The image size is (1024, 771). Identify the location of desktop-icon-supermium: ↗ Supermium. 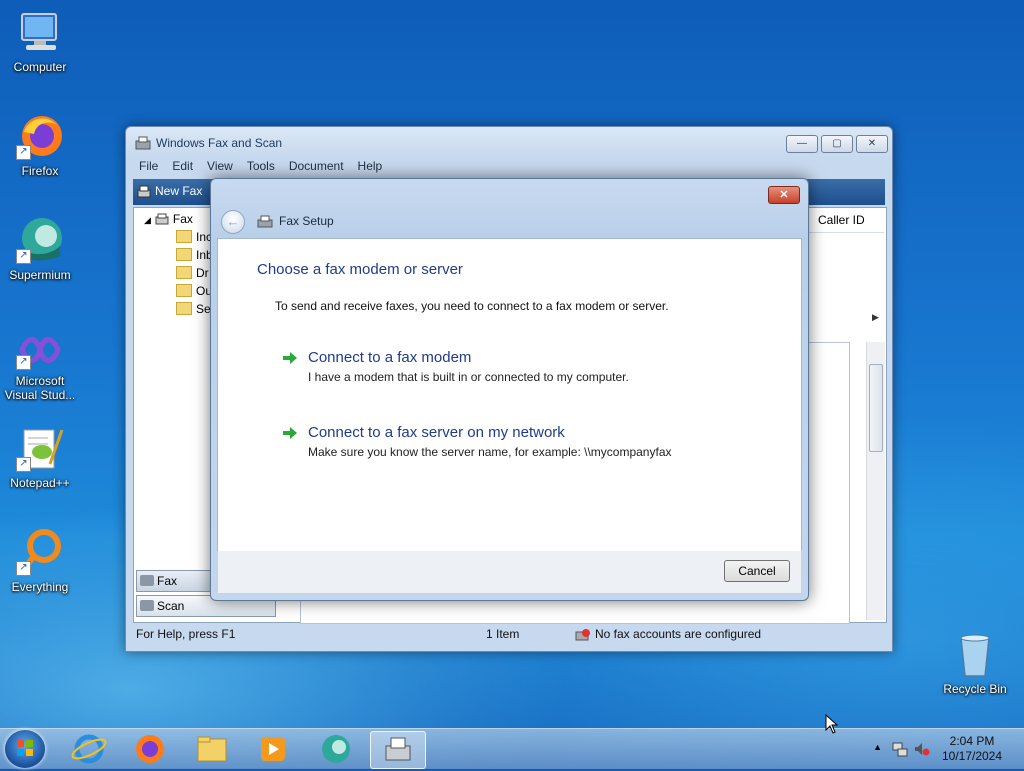
(40, 249).